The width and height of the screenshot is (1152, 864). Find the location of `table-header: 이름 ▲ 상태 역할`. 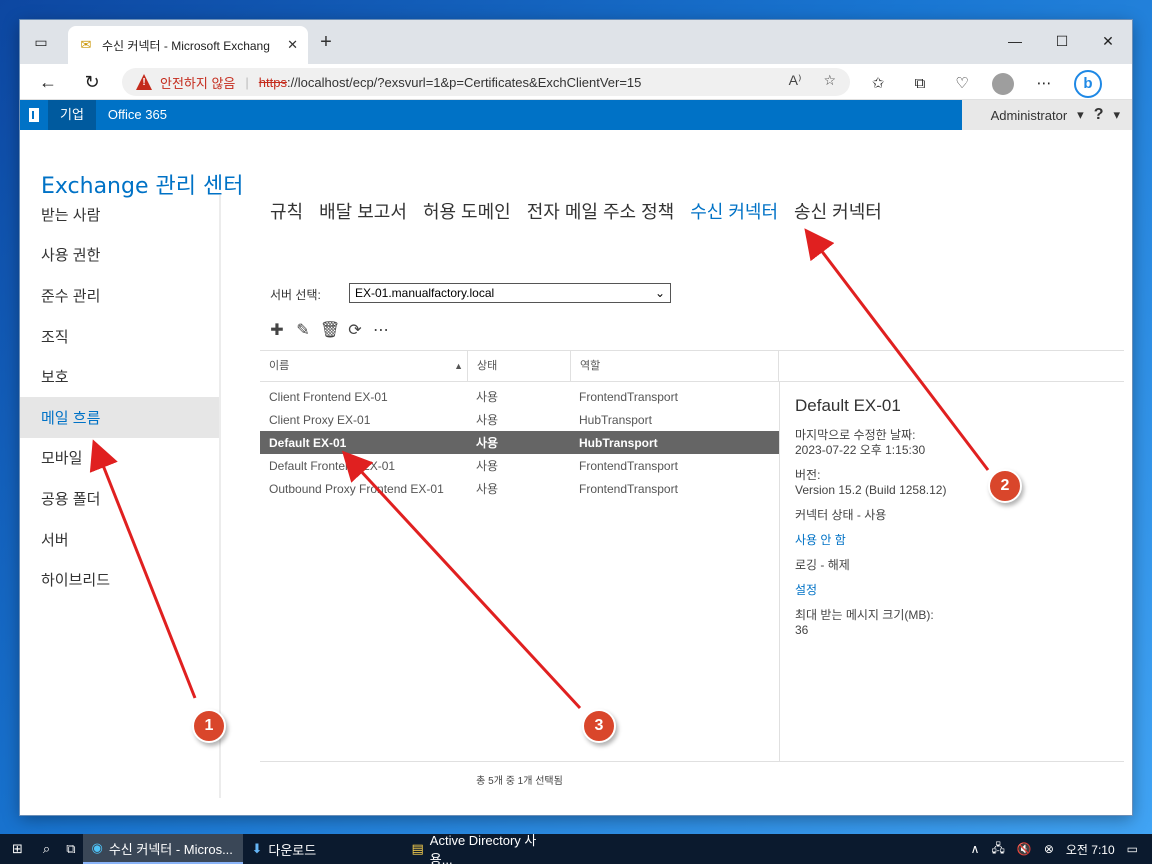

table-header: 이름 ▲ 상태 역할 is located at coordinates (692, 366).